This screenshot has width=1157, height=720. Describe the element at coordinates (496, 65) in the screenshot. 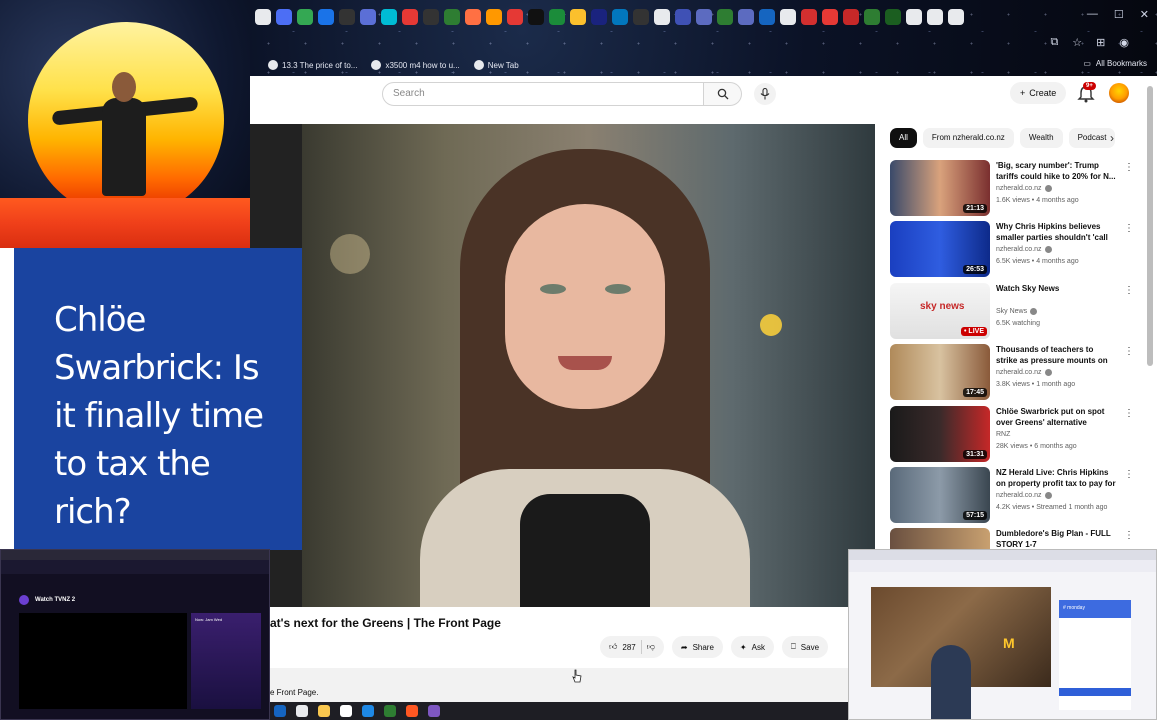

I see `bookmark-item: New Tab` at that location.